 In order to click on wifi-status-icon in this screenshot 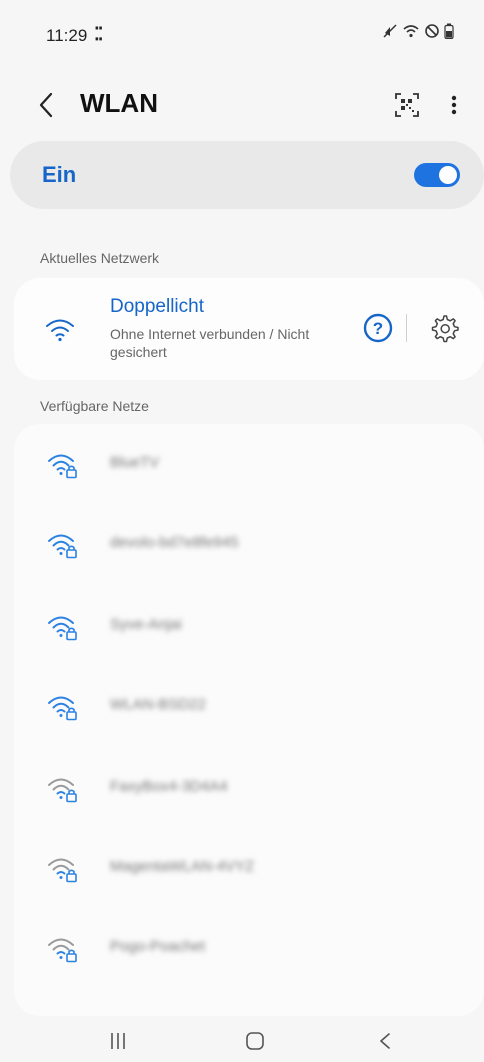, I will do `click(411, 33)`.